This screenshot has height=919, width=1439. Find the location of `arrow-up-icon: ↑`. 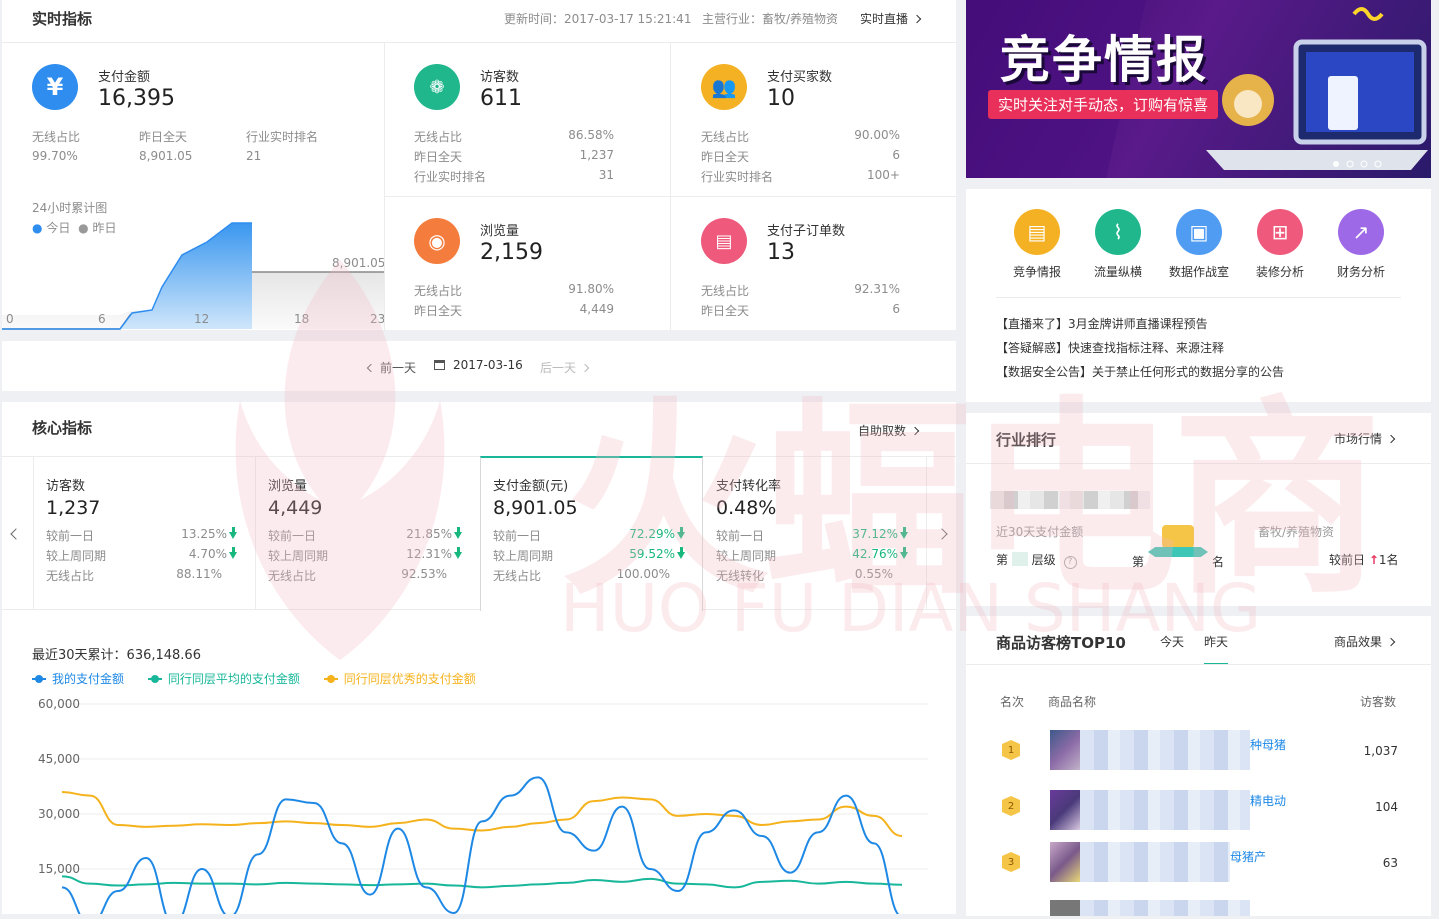

arrow-up-icon: ↑ is located at coordinates (1373, 560).